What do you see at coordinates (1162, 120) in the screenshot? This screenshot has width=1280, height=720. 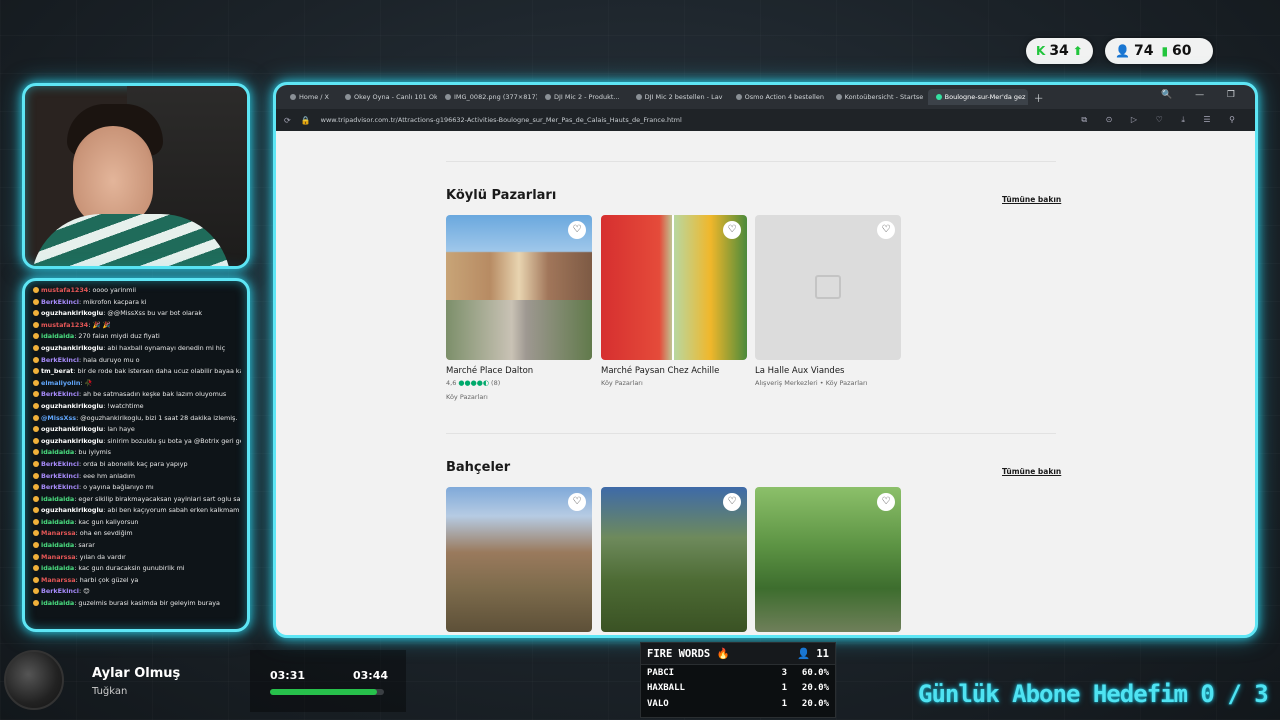 I see `toolbar-icons: ⧉ ⊙ ▷ ♡ ⤓ ☰ ⚲` at bounding box center [1162, 120].